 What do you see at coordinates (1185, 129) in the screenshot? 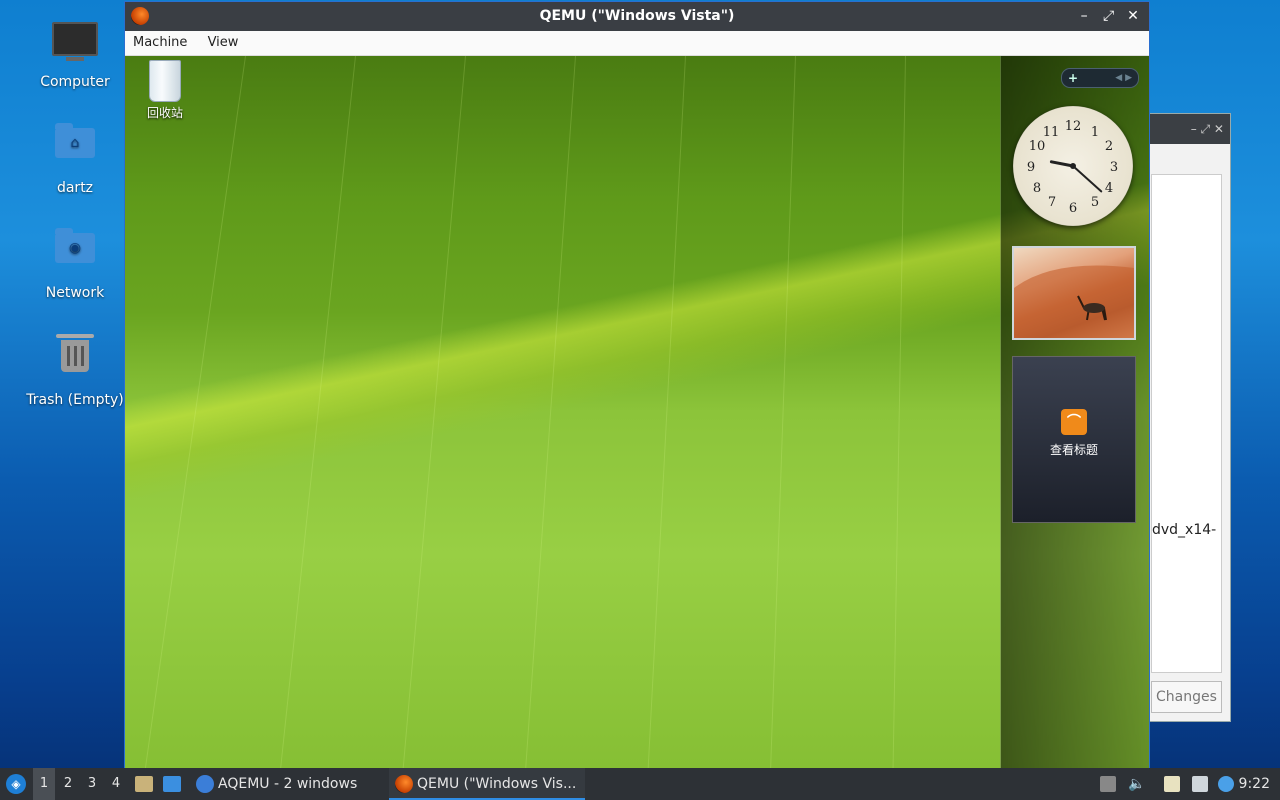
I see `background-window-titlebar: – ⤢ ✕` at bounding box center [1185, 129].